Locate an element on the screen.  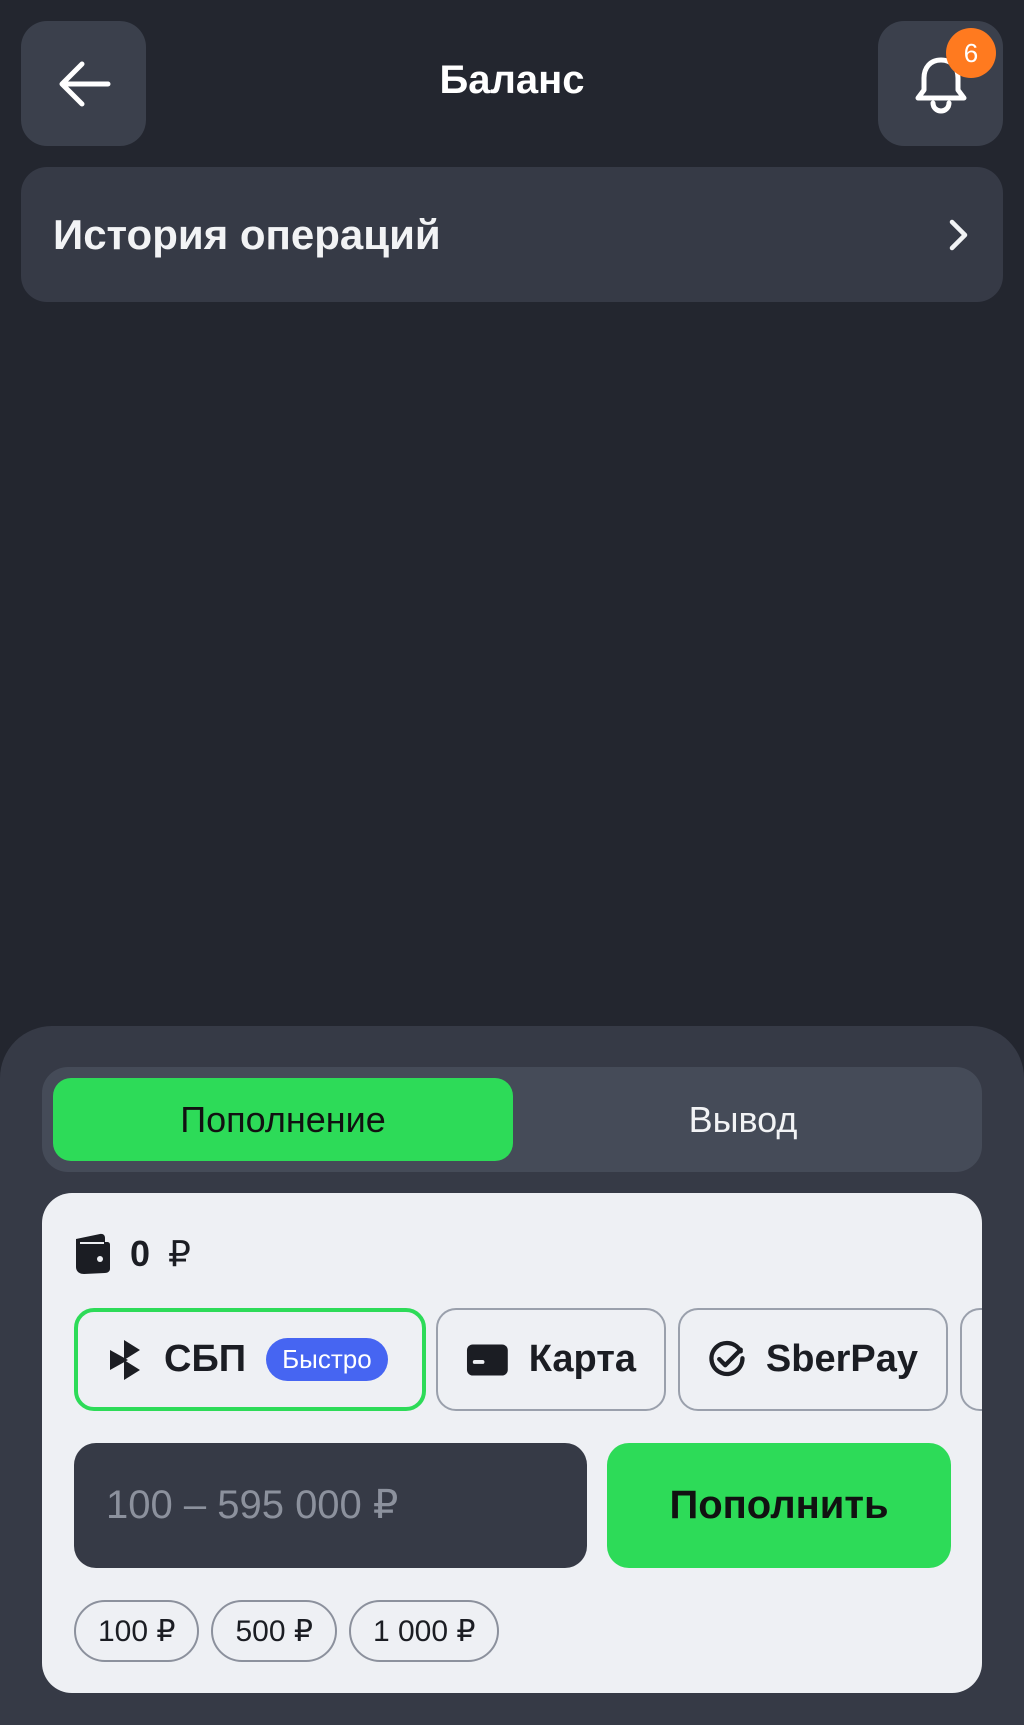
amount-presets: 100 ₽ 500 ₽ 1 000 ₽ is located at coordinates (287, 1631).